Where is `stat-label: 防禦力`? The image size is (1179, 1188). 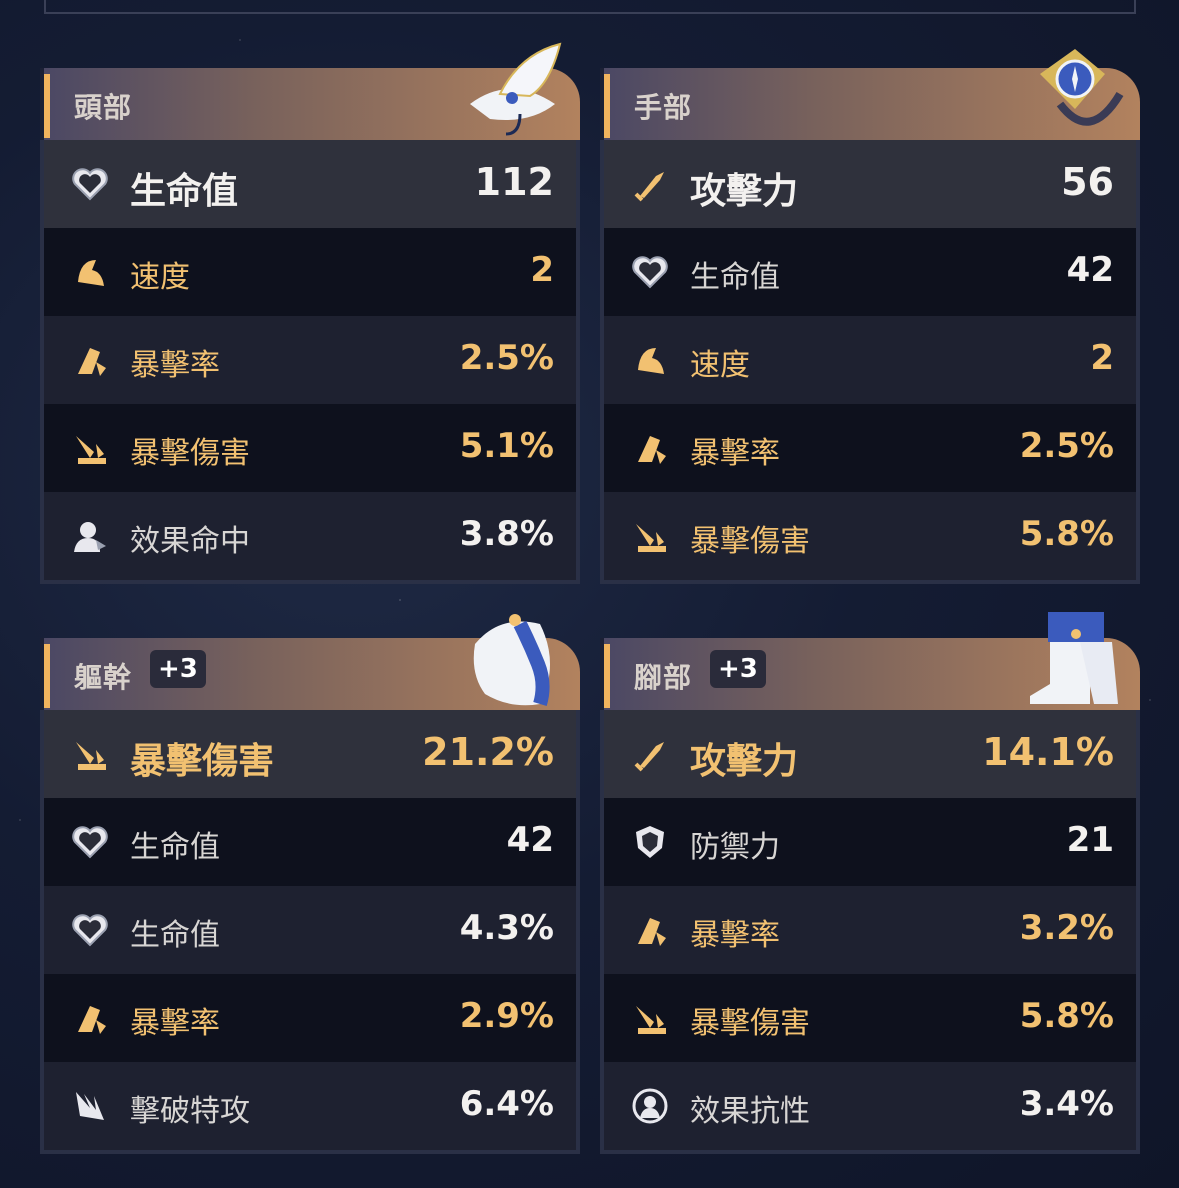
stat-label: 防禦力 is located at coordinates (735, 847).